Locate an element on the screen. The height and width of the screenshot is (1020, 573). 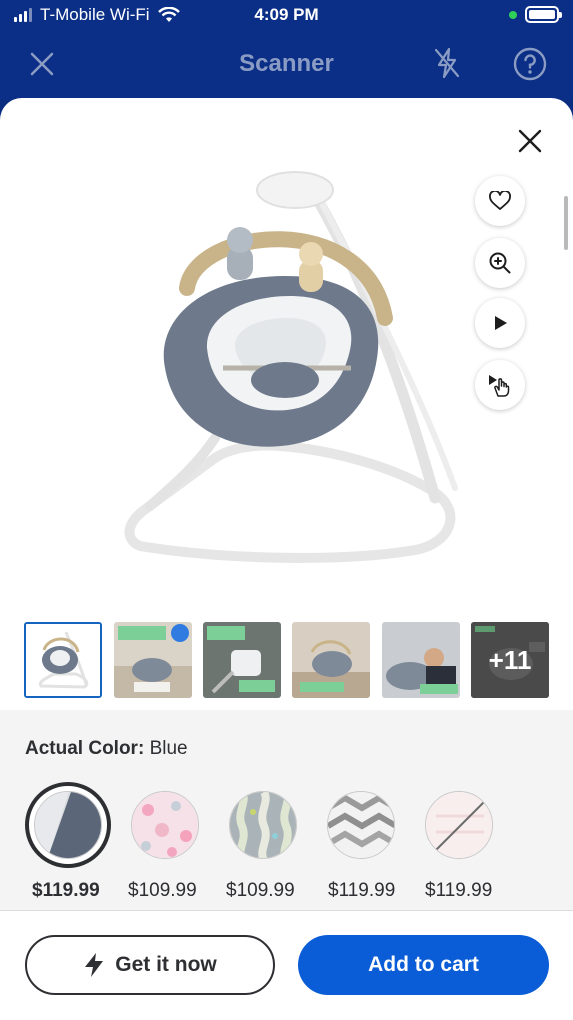
interactive-view-button is located at coordinates (500, 385).